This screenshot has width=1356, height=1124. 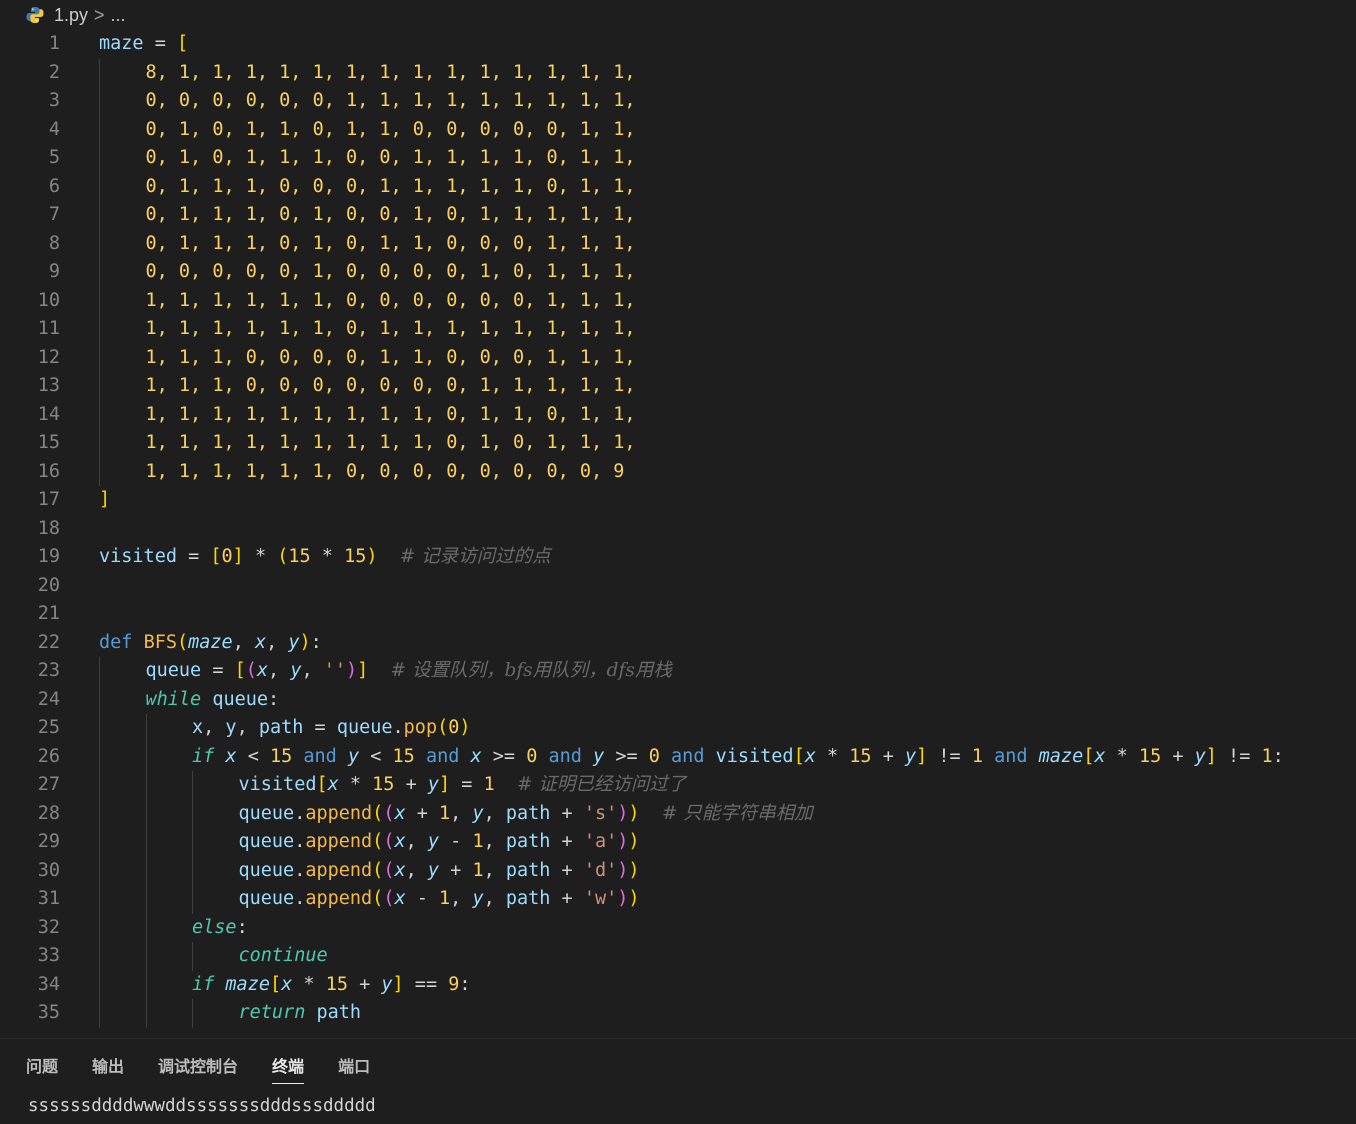 I want to click on code-keyword: and, so click(x=1010, y=756).